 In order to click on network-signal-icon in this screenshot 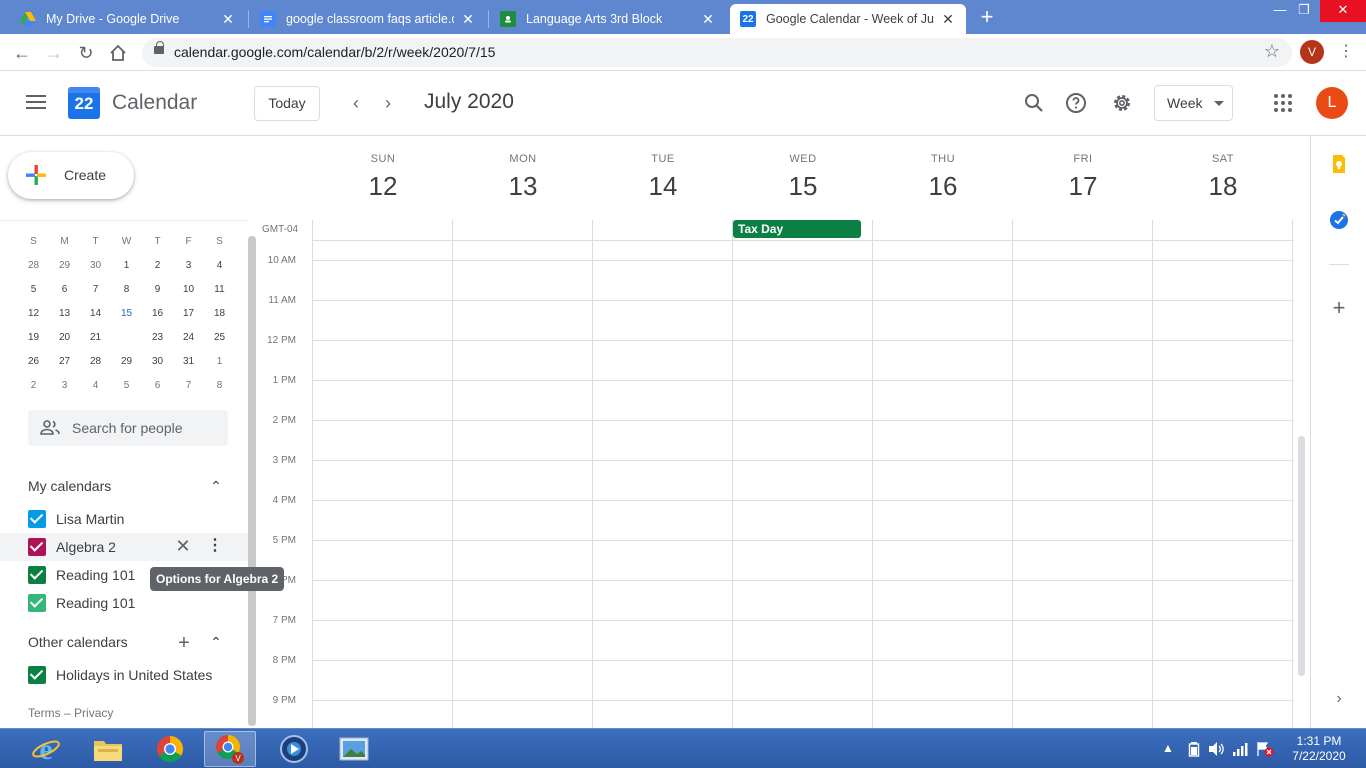, I will do `click(1241, 749)`.